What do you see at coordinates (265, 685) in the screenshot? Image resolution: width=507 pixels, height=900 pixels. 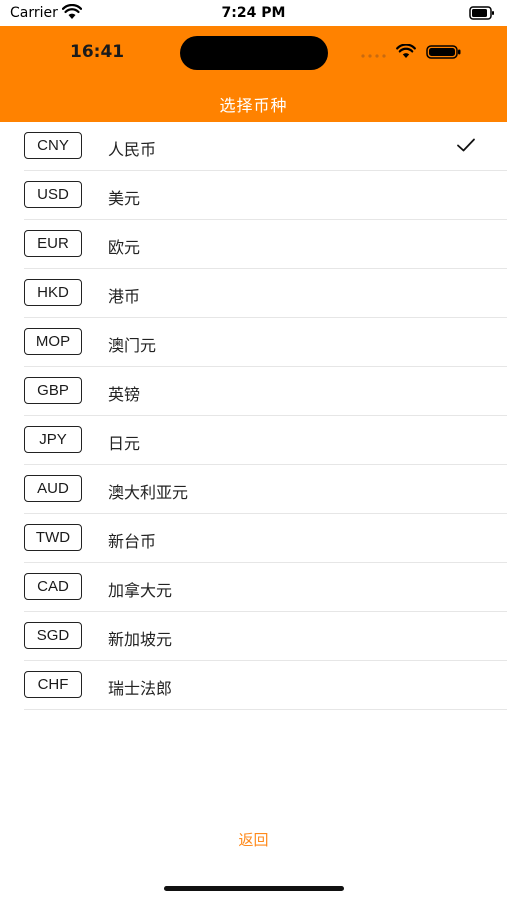 I see `currency-row-chf: CHF 瑞士法郎` at bounding box center [265, 685].